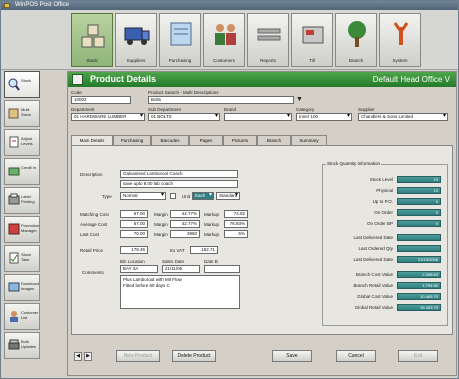 The width and height of the screenshot is (459, 379). Describe the element at coordinates (14, 344) in the screenshot. I see `bulk-icon` at that location.